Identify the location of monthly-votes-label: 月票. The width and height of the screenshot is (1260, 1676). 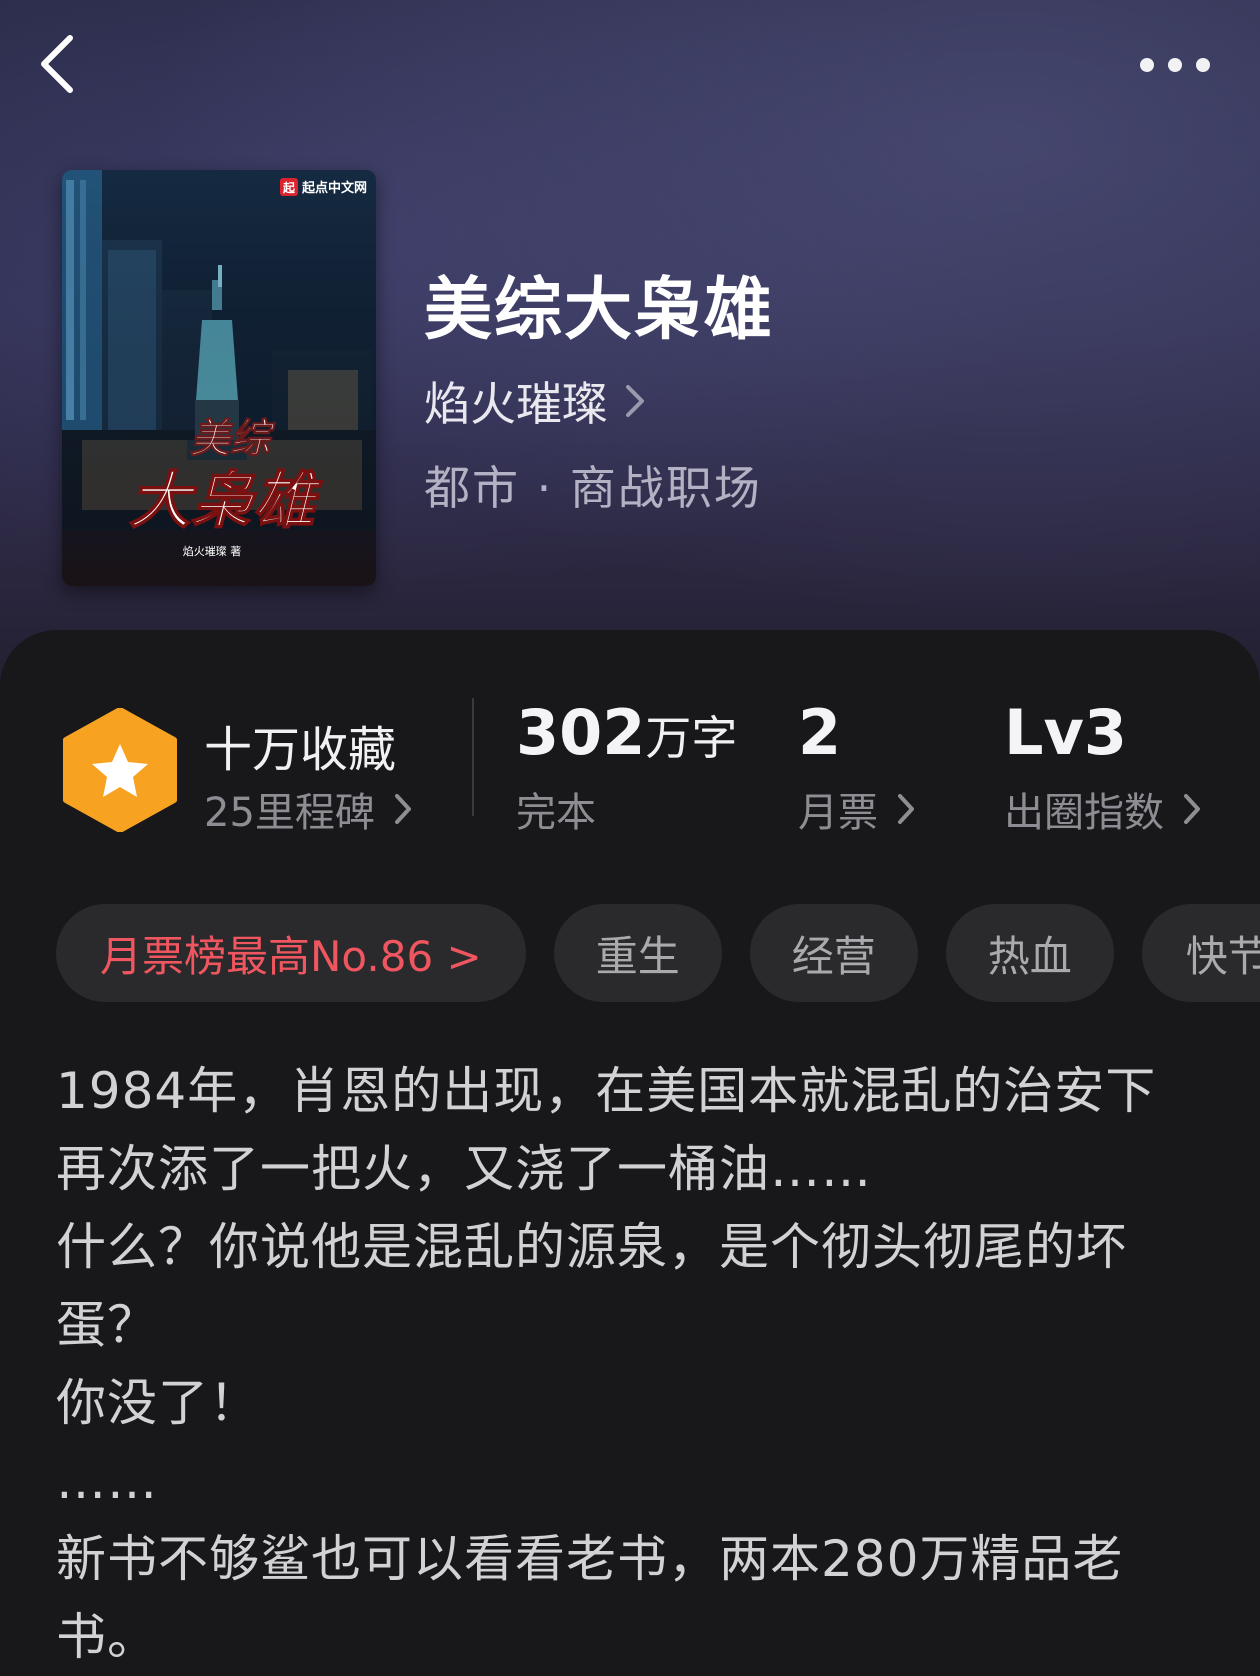
(838, 813).